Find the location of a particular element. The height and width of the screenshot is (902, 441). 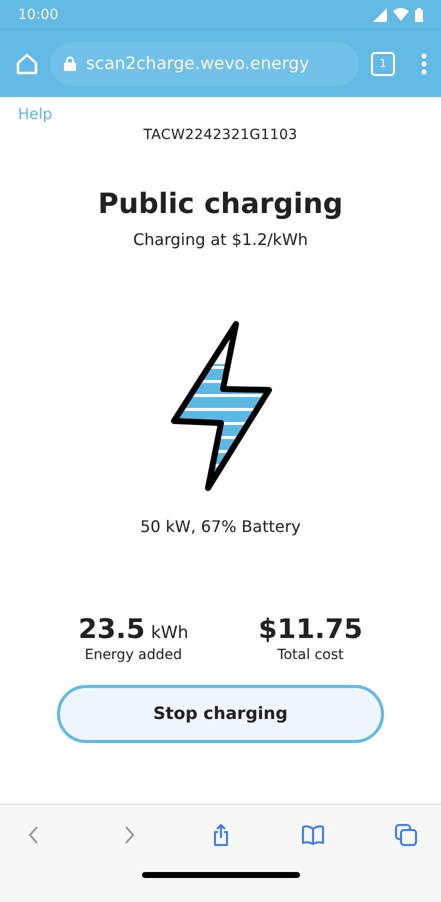

charger-id: TACW2242321G1103 is located at coordinates (220, 135).